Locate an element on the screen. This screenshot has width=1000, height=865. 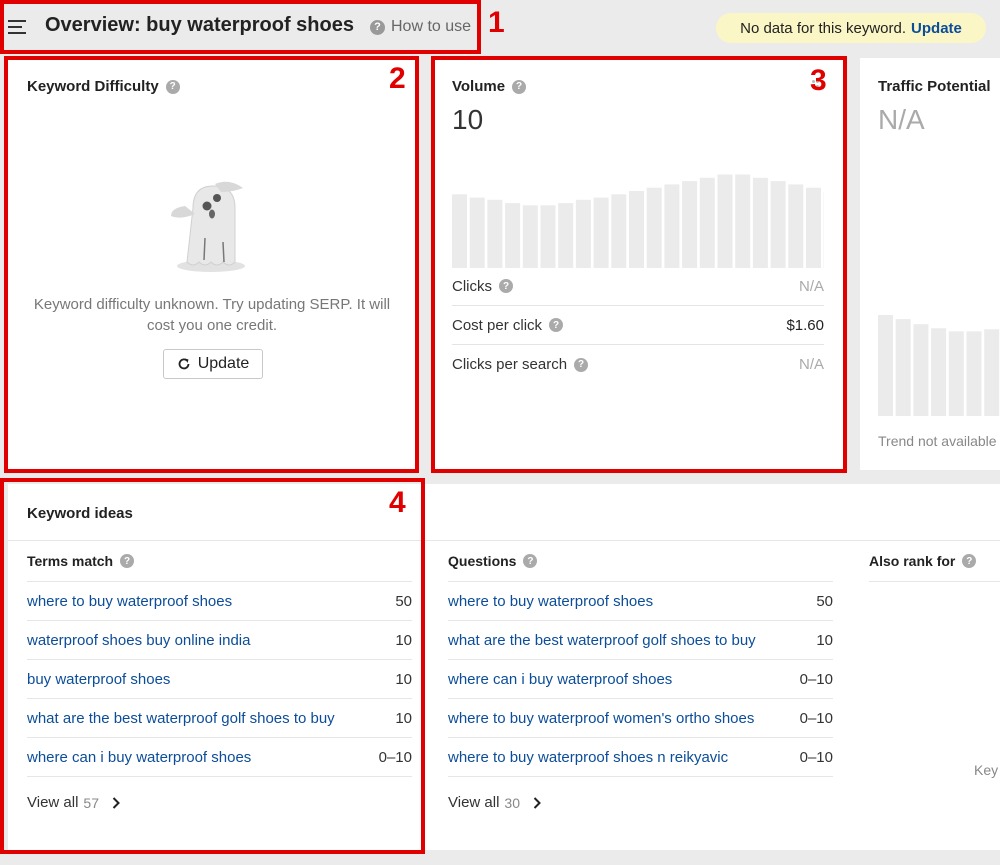
cost-per-click-label: Cost per click is located at coordinates (497, 325).